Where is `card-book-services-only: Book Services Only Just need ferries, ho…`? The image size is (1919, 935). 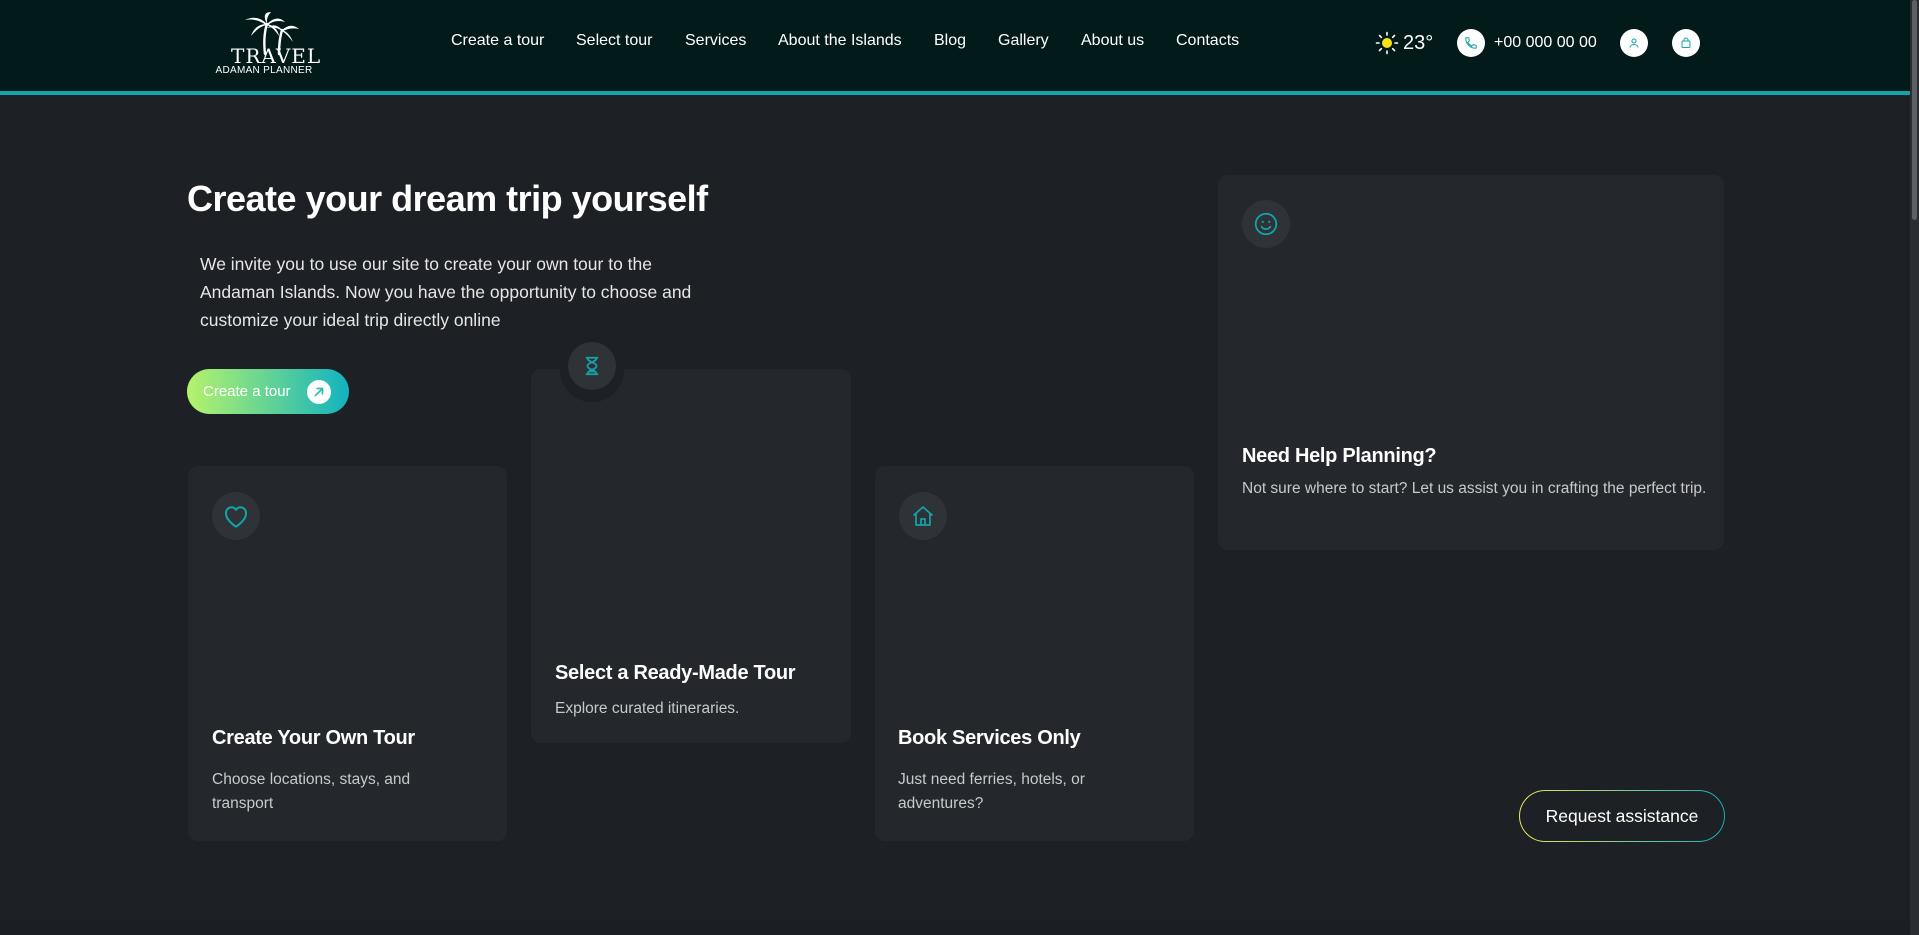 card-book-services-only: Book Services Only Just need ferries, ho… is located at coordinates (1034, 653).